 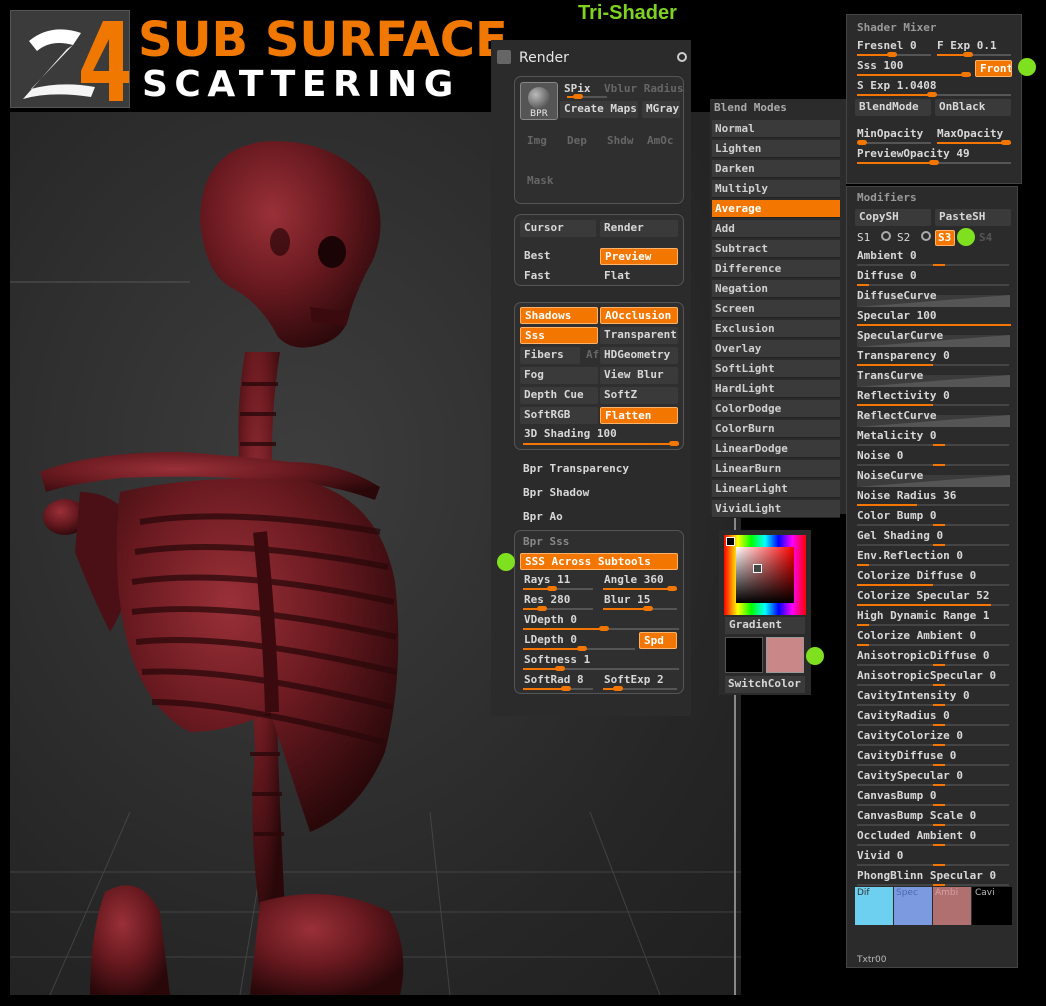 I want to click on hue-ring, so click(x=765, y=575).